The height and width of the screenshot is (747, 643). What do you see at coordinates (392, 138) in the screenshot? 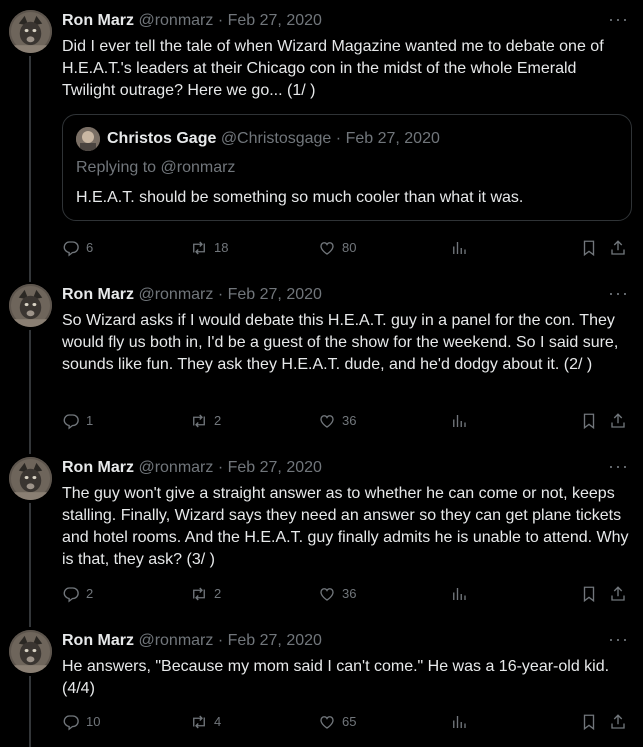
I see `quote-date: Feb 27, 2020` at bounding box center [392, 138].